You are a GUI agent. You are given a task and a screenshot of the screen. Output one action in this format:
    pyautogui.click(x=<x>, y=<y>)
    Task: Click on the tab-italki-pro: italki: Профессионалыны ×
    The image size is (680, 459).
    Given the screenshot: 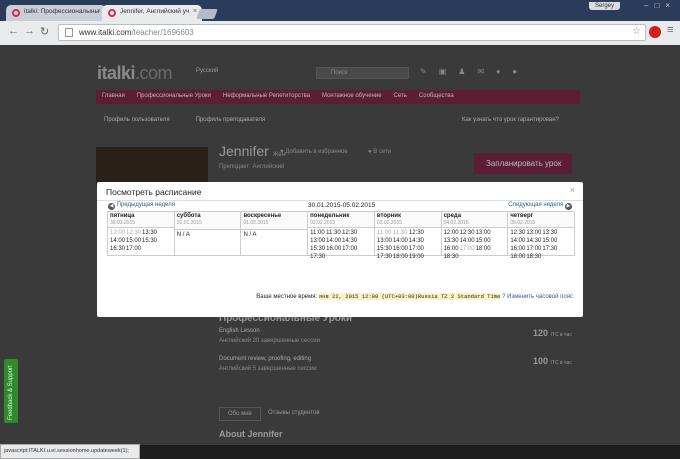 What is the action you would take?
    pyautogui.click(x=56, y=13)
    